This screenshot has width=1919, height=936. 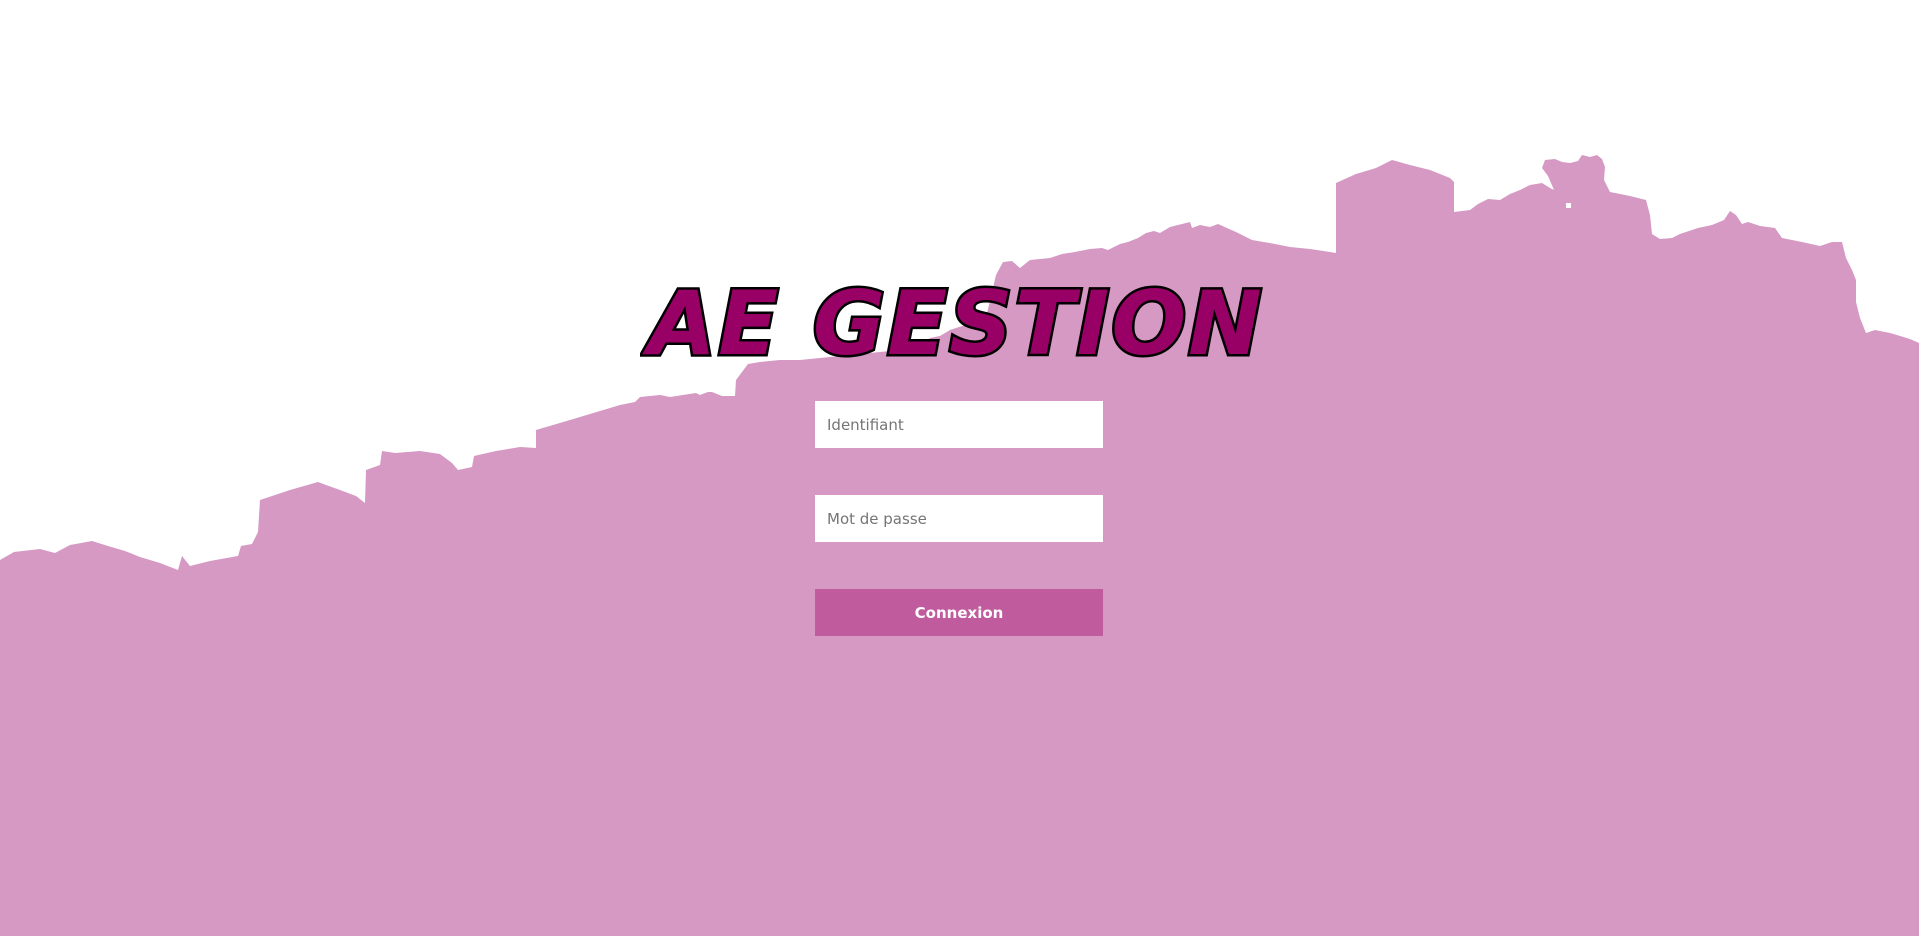 I want to click on ae-gestion-logo: AE GESTION, so click(x=952, y=322).